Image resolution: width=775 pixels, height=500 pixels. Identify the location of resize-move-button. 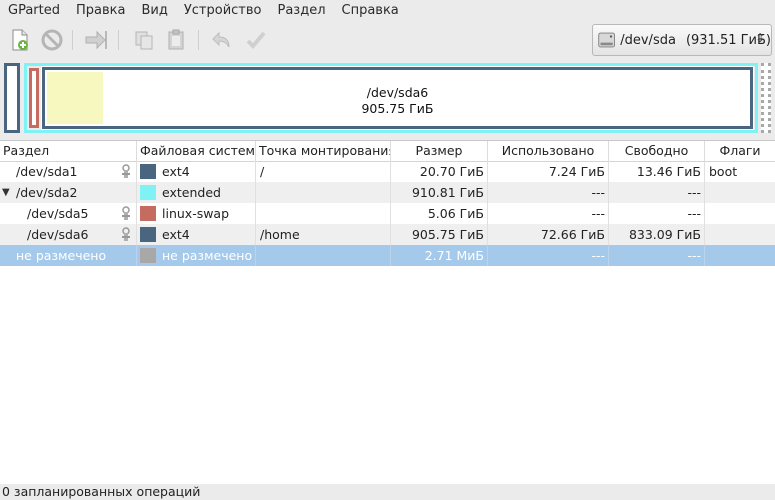
(96, 40).